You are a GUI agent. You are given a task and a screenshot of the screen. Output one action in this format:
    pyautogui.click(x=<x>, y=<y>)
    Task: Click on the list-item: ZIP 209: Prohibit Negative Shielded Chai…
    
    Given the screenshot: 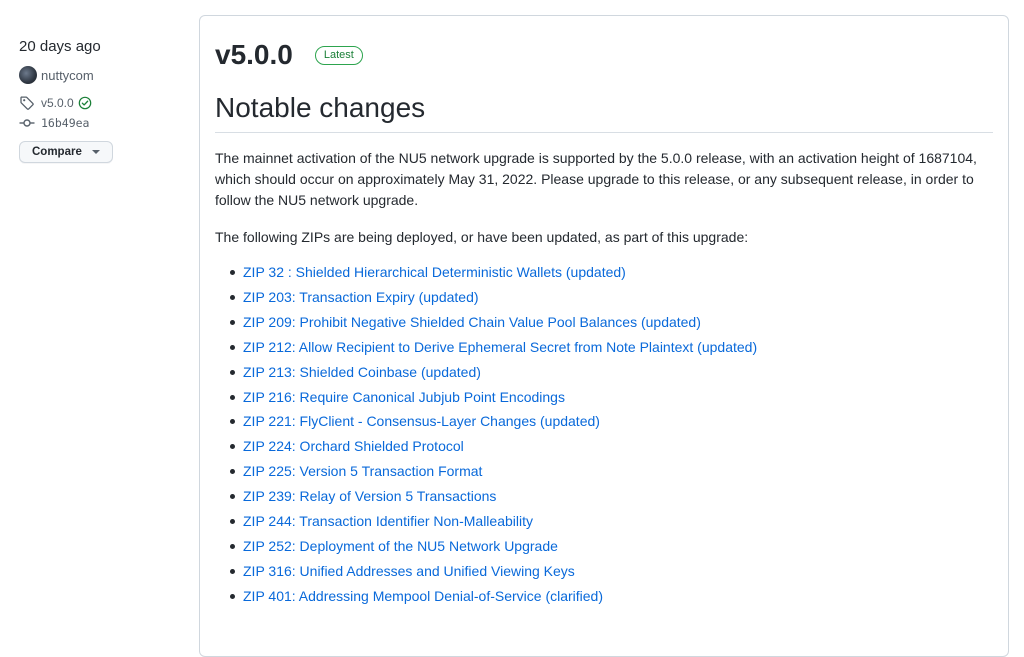 What is the action you would take?
    pyautogui.click(x=616, y=322)
    